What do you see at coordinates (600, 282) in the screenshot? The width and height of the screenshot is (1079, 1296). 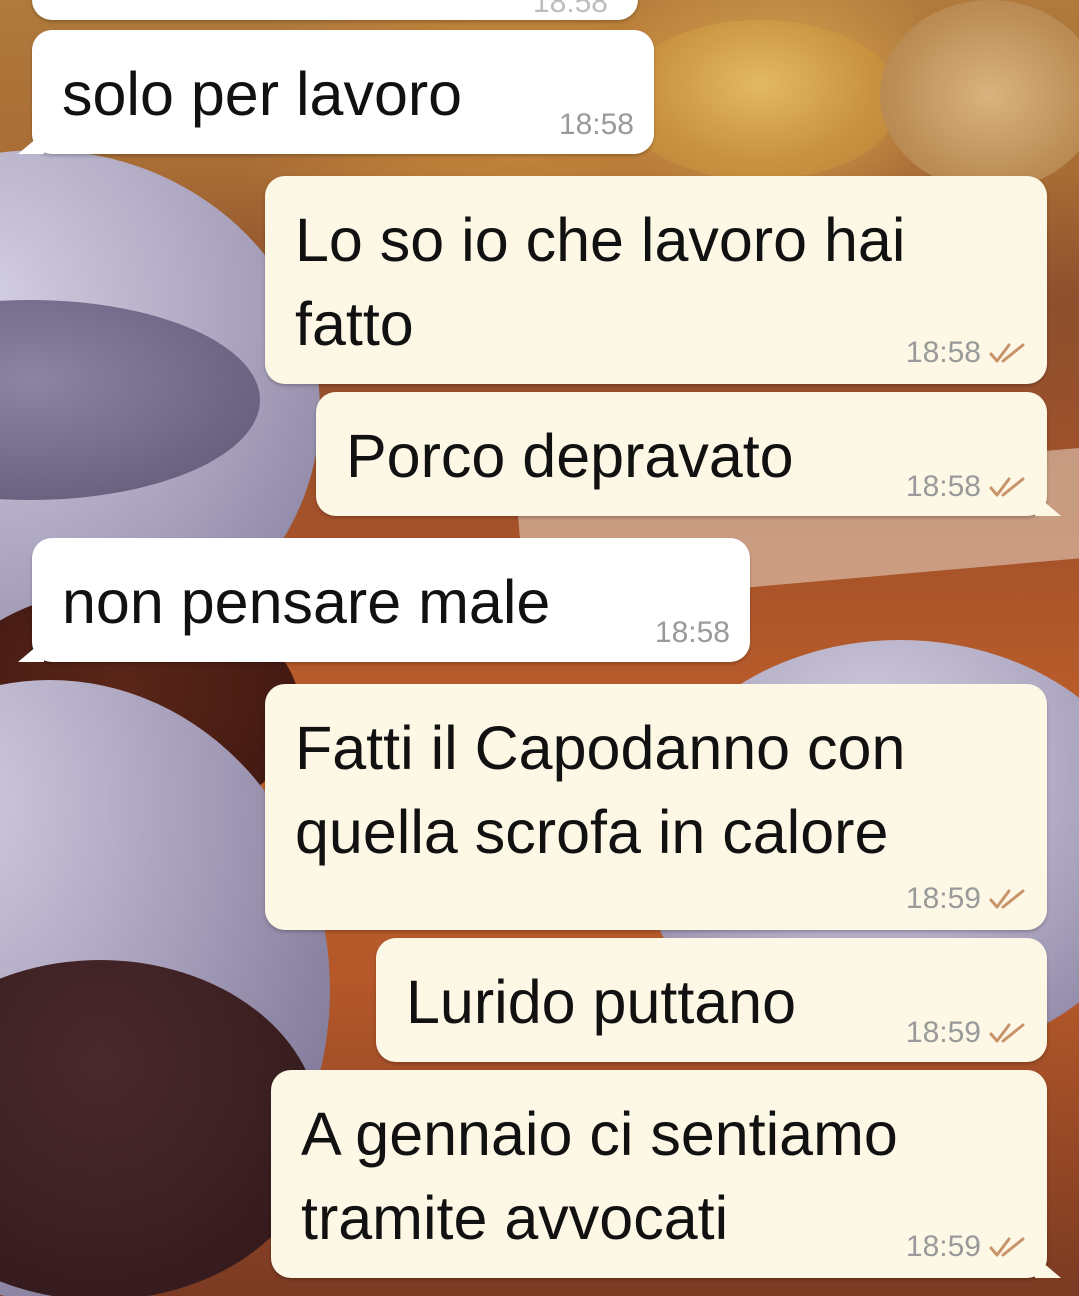 I see `message-text: Lo so io che lavoro hai fatto` at bounding box center [600, 282].